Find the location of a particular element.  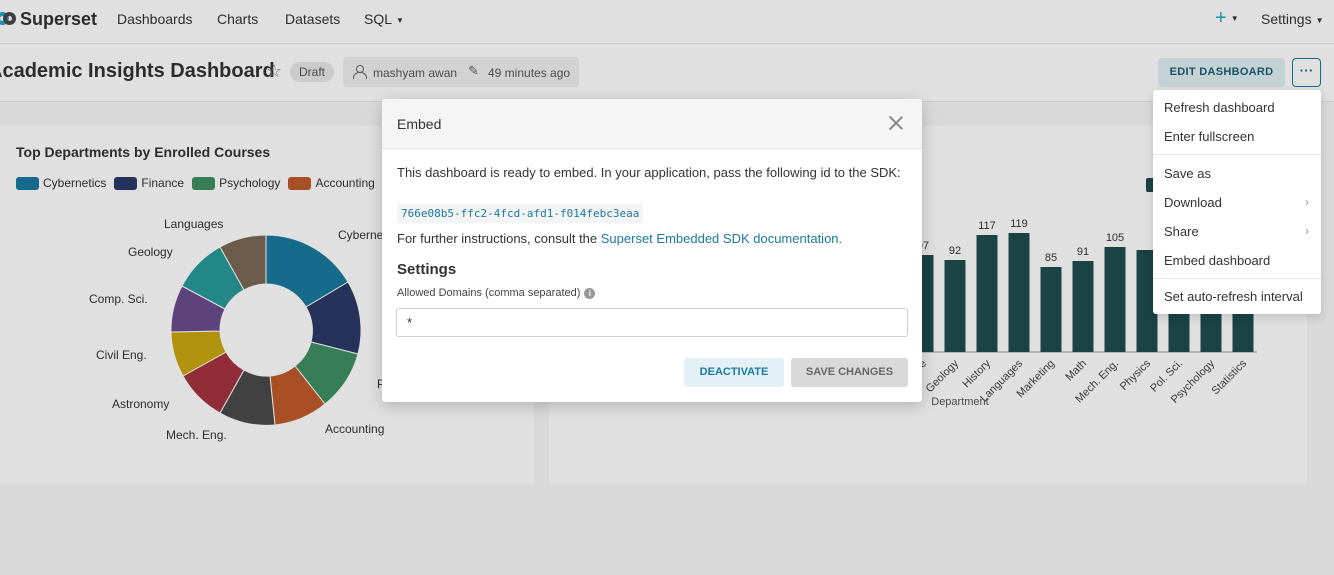

info-icon: i is located at coordinates (590, 293).